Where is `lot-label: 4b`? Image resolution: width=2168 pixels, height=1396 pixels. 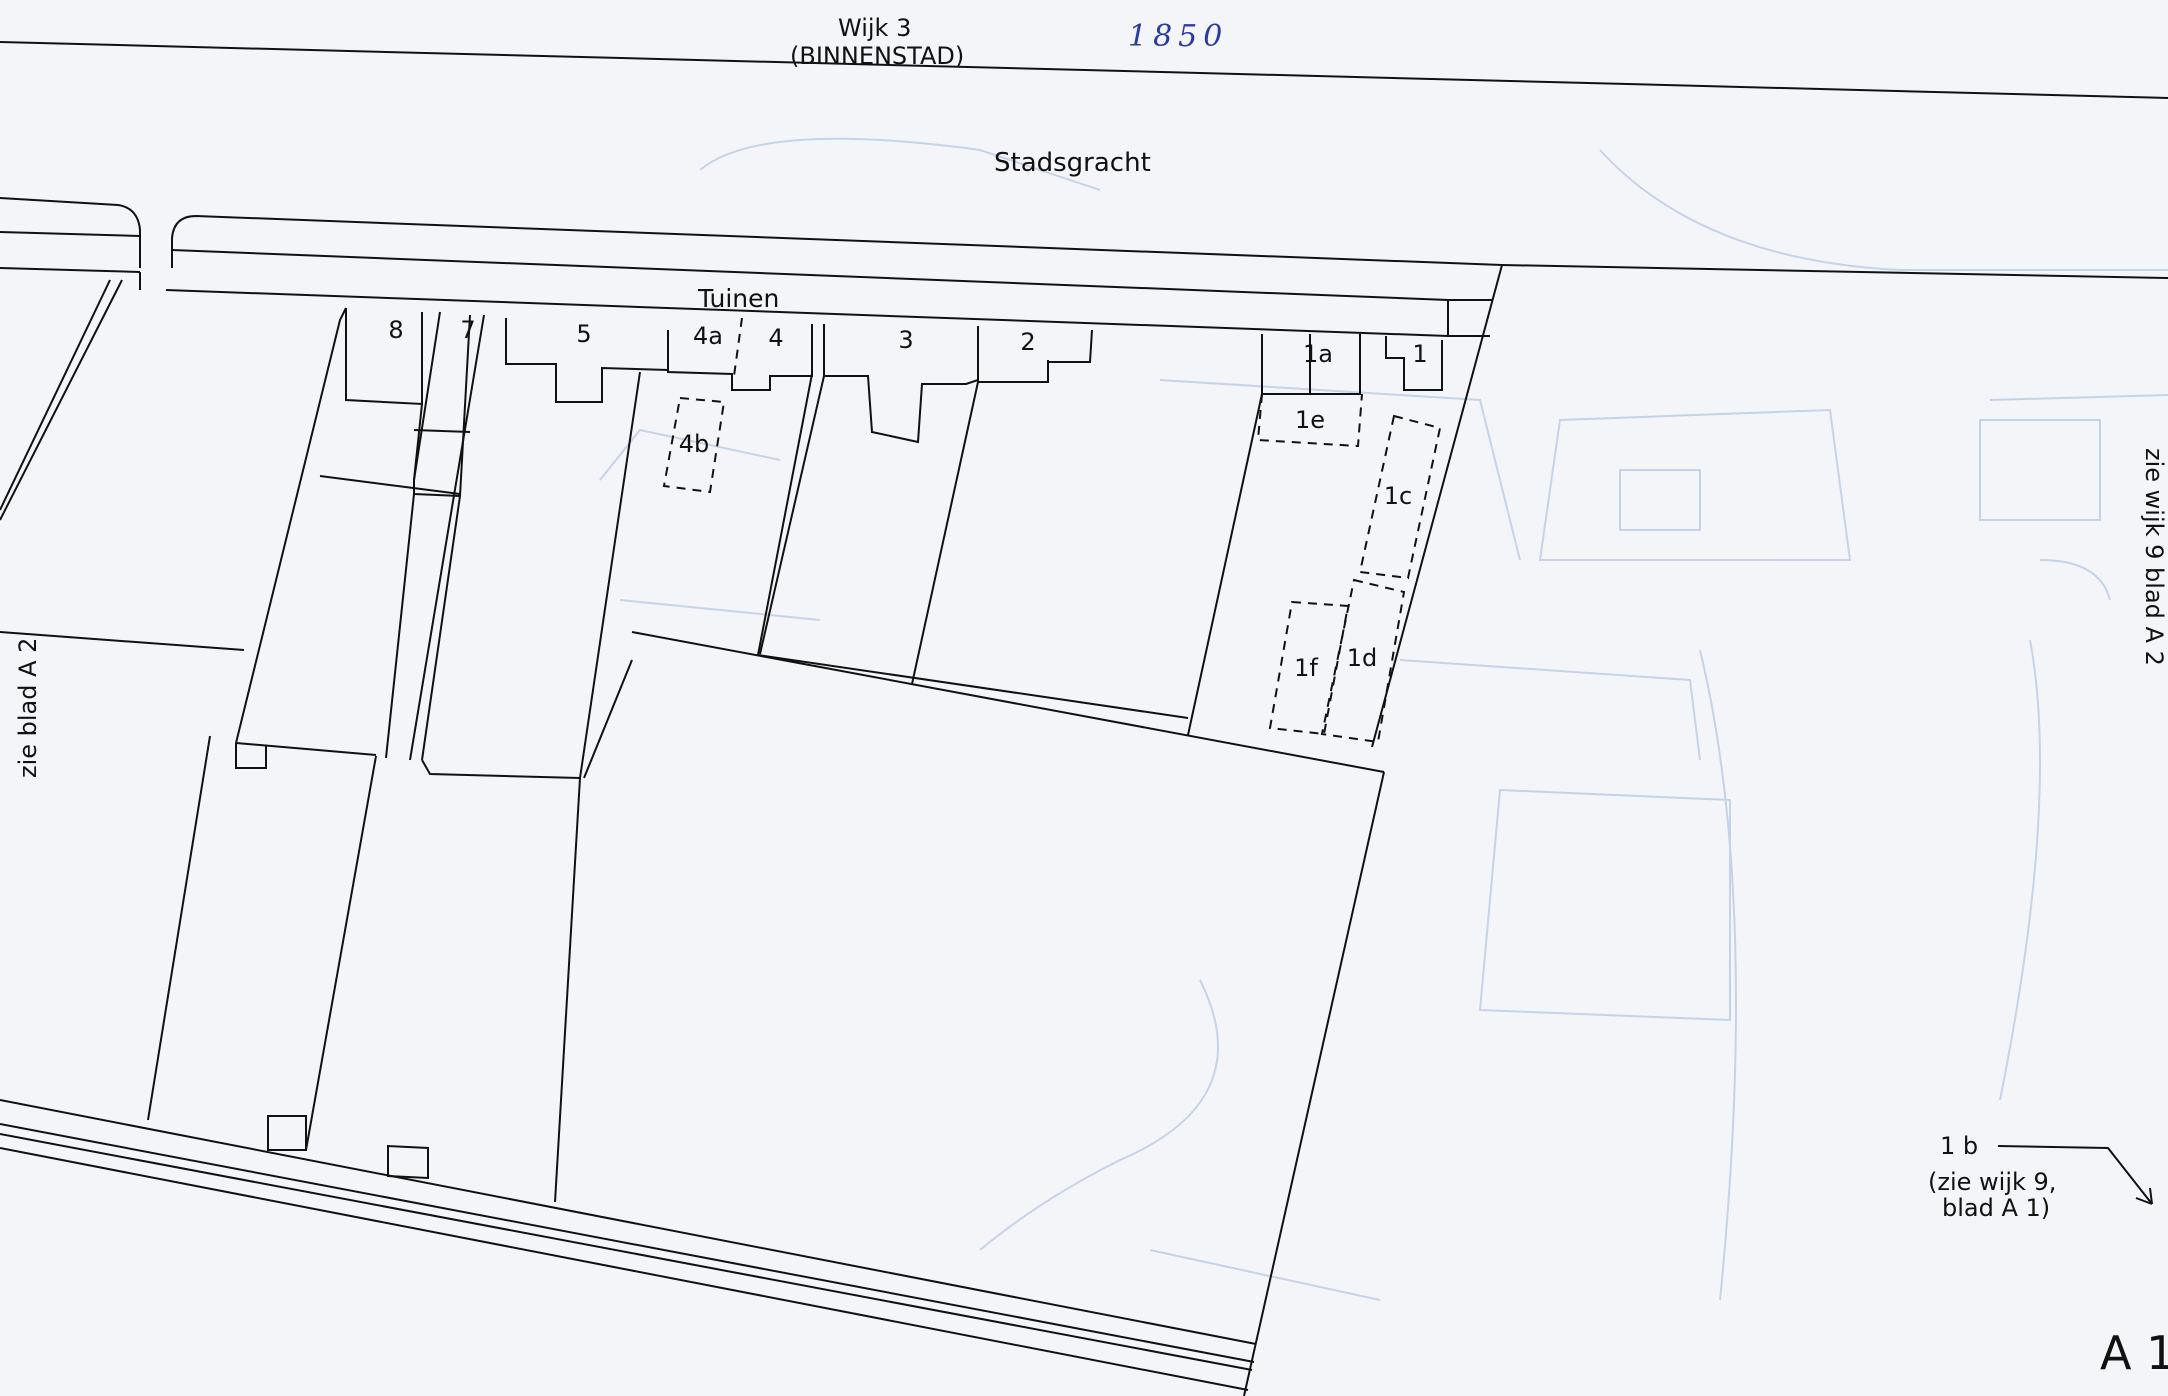 lot-label: 4b is located at coordinates (694, 444).